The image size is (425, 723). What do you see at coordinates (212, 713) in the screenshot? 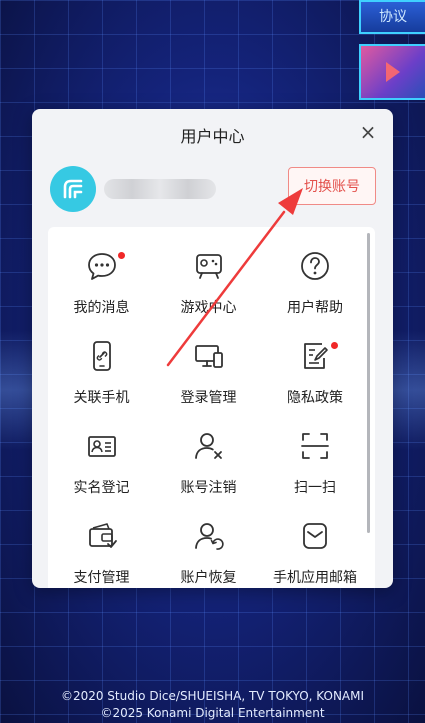
I see `copyright-line-2: ©2025 Konami Digital Entertainment` at bounding box center [212, 713].